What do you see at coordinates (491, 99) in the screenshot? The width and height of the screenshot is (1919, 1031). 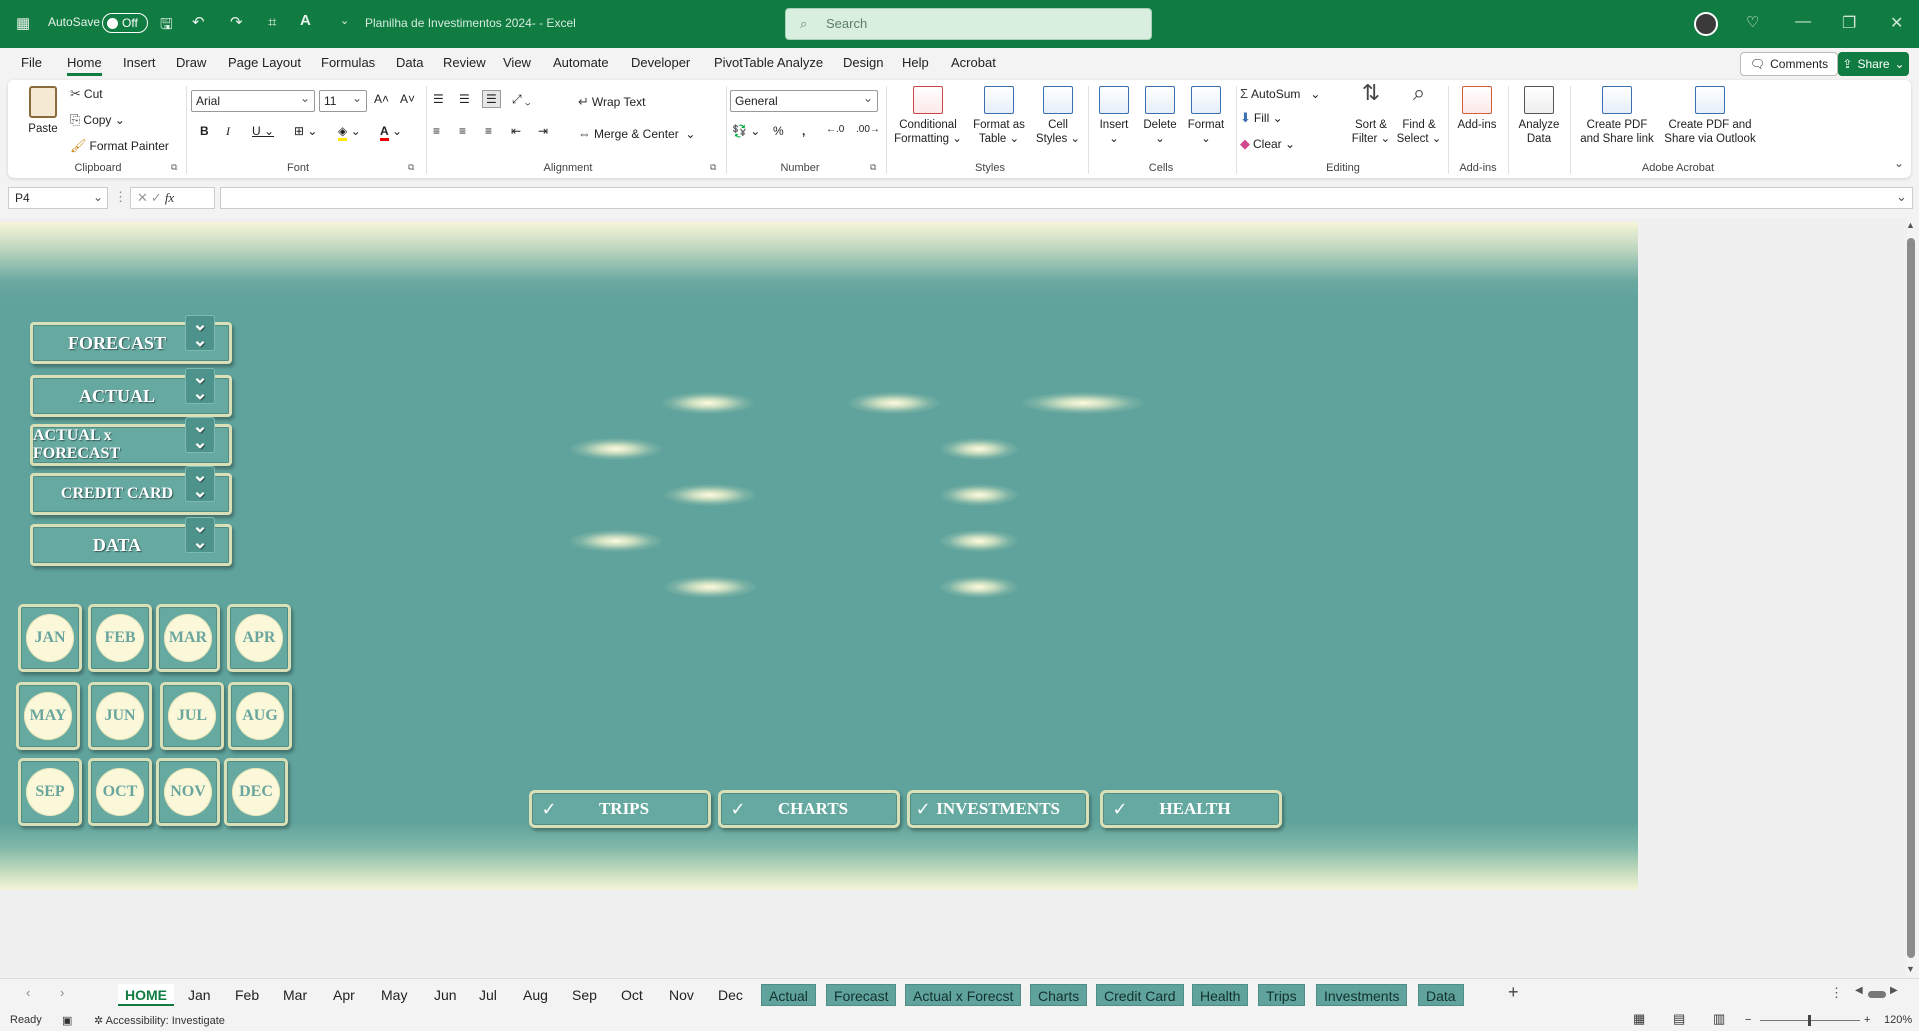 I see `align-bottom-icon: ☰` at bounding box center [491, 99].